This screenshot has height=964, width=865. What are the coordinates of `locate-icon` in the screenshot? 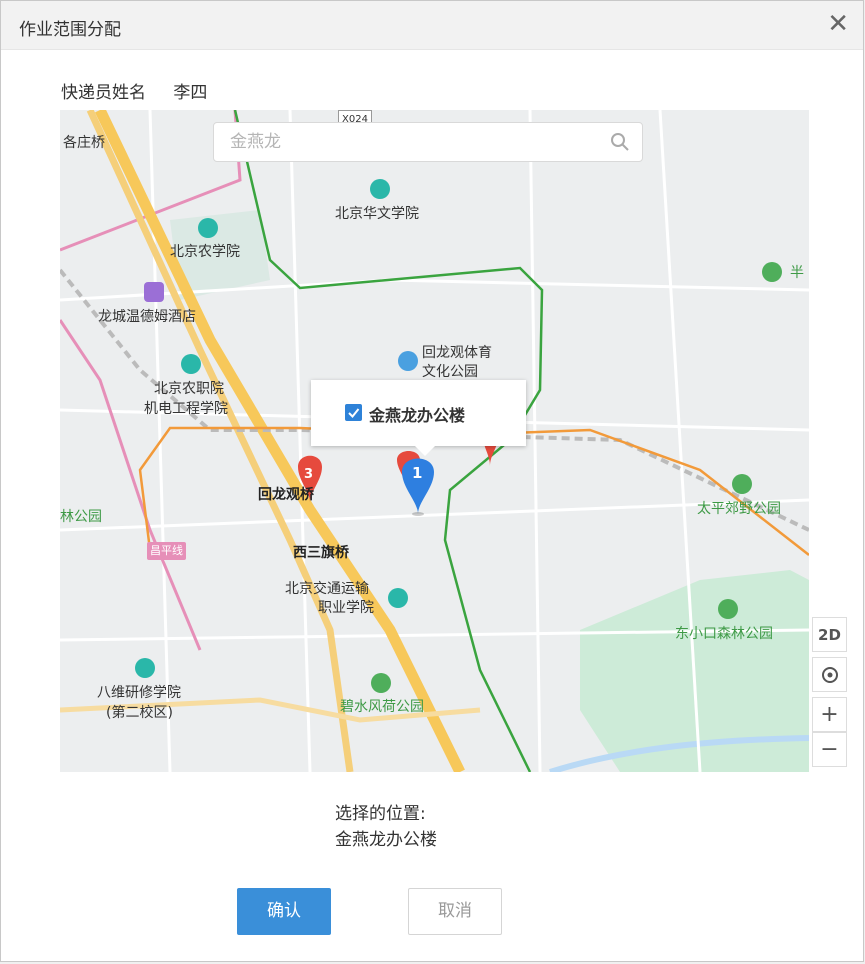 It's located at (829, 674).